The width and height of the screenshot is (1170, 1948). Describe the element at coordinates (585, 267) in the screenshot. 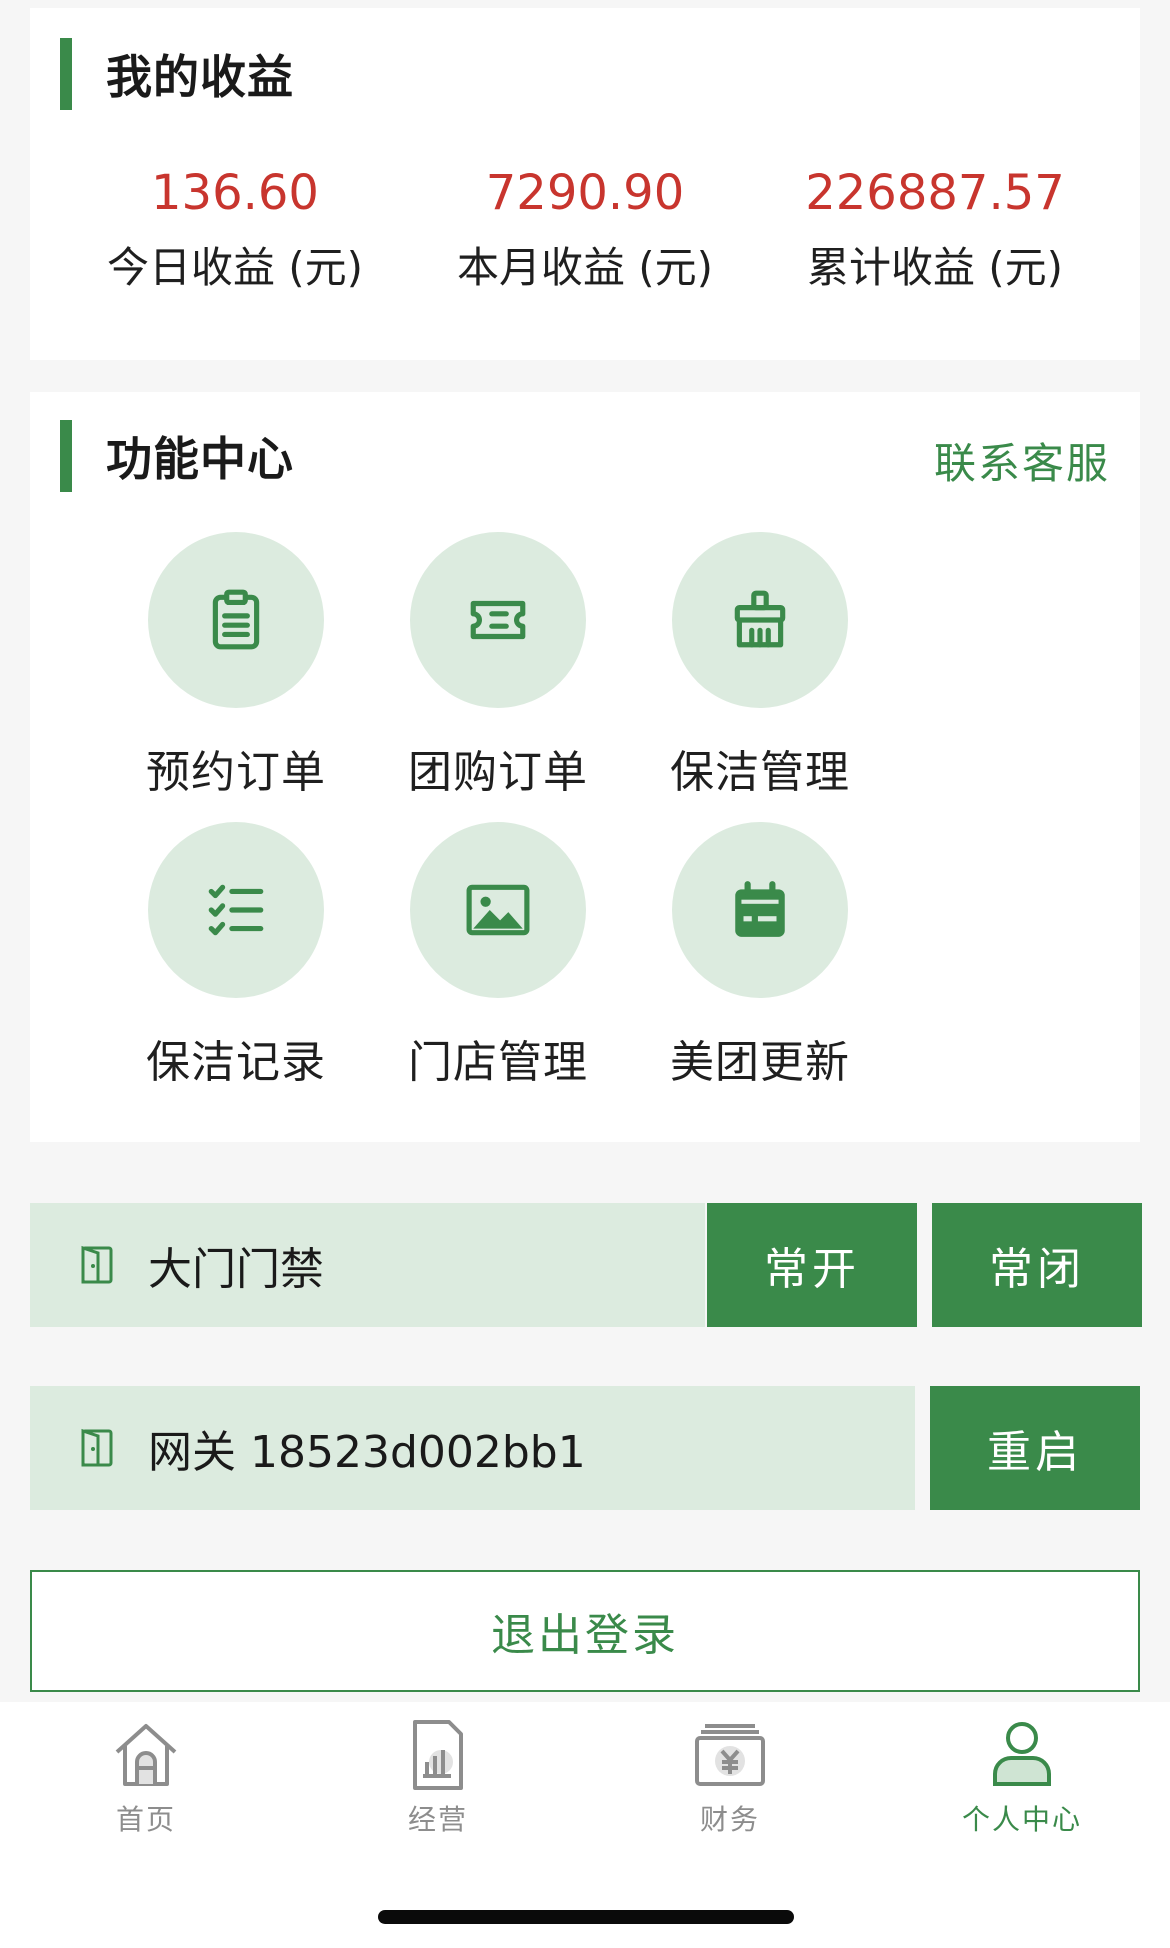

I see `stat-month-label: 本月收益 (元)` at that location.